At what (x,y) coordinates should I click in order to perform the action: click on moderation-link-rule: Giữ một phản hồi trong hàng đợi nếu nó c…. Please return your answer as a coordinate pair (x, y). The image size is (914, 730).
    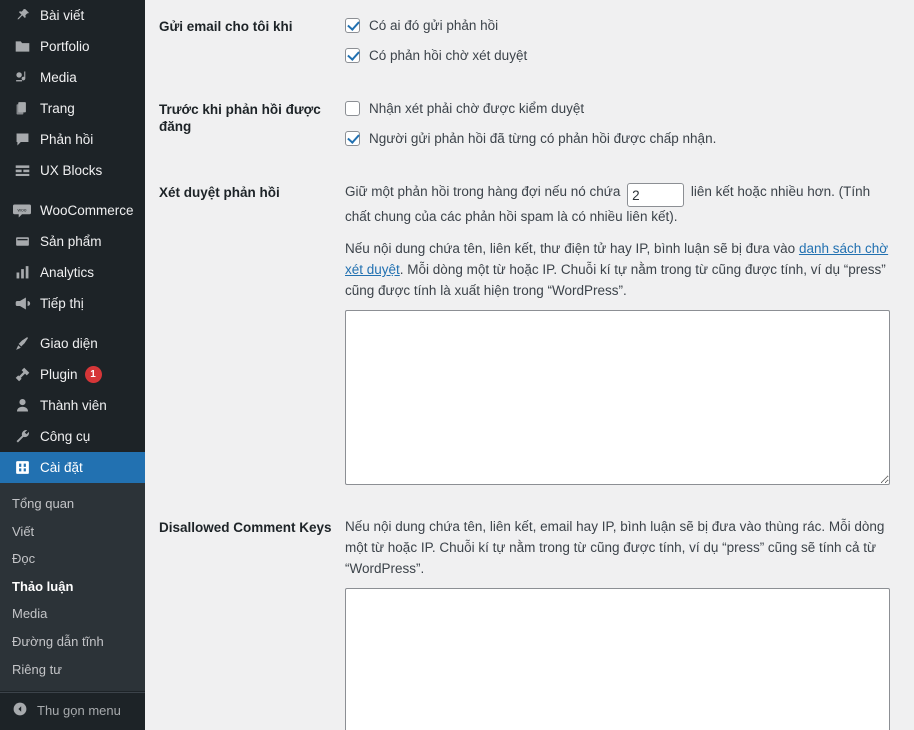
    Looking at the image, I should click on (619, 205).